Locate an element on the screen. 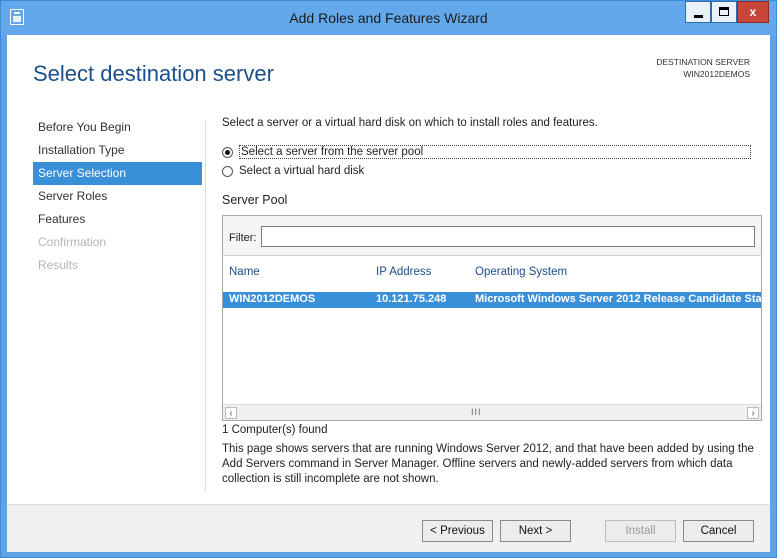 This screenshot has height=558, width=777. nav-divider is located at coordinates (205, 306).